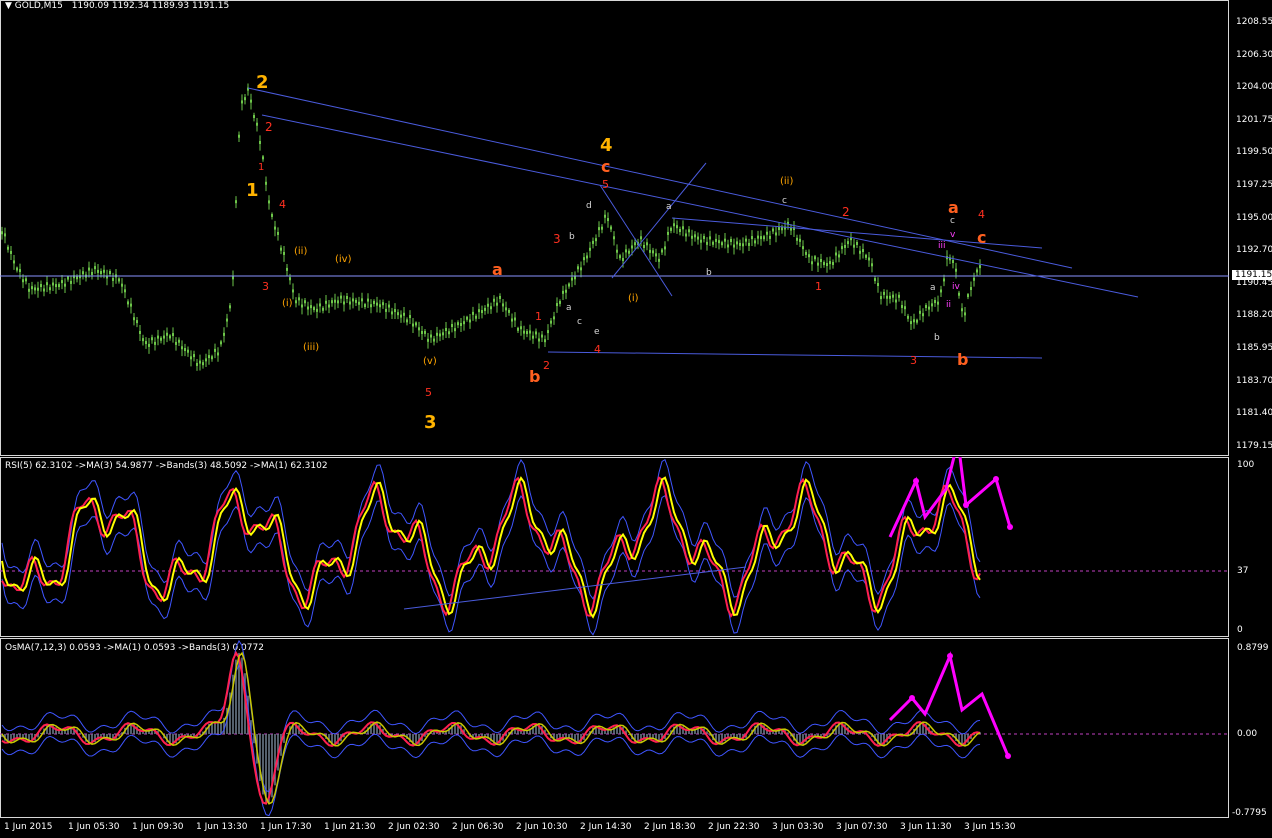 Image resolution: width=1272 pixels, height=838 pixels. Describe the element at coordinates (1249, 813) in the screenshot. I see `osma-scale-bottom: -0.7795` at that location.